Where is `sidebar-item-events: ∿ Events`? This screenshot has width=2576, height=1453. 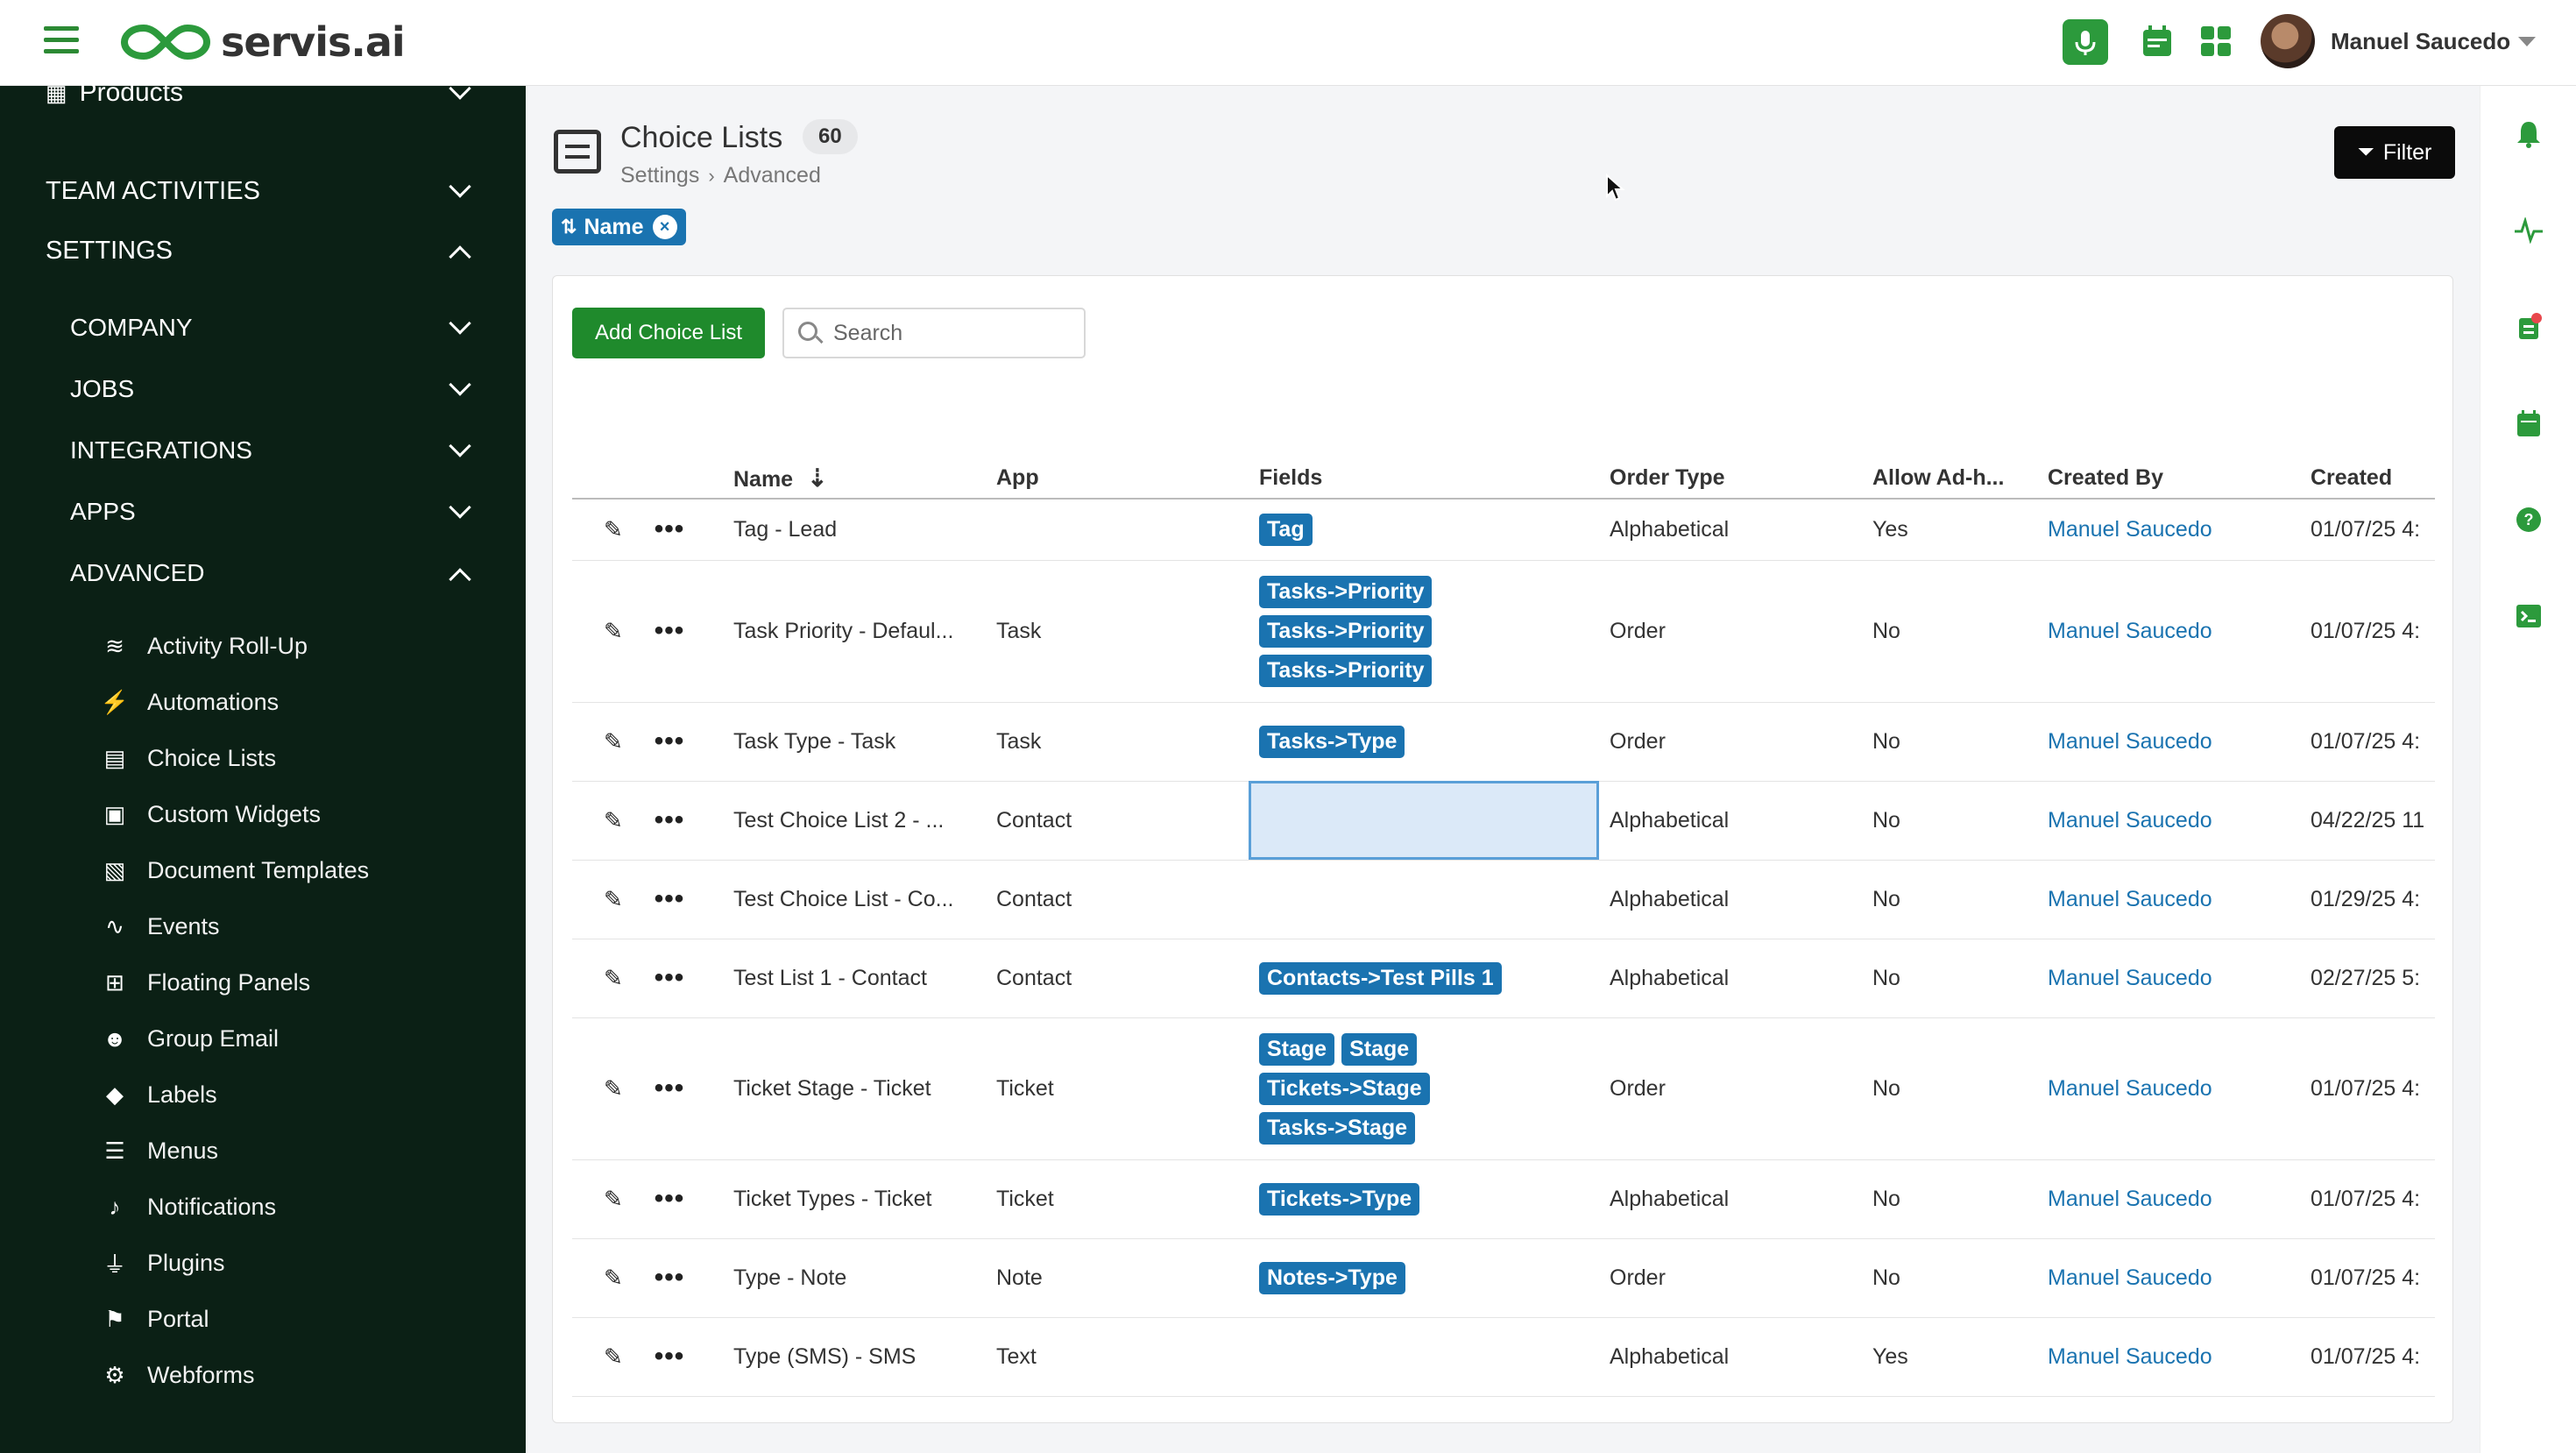
sidebar-item-events: ∿ Events is located at coordinates (160, 926).